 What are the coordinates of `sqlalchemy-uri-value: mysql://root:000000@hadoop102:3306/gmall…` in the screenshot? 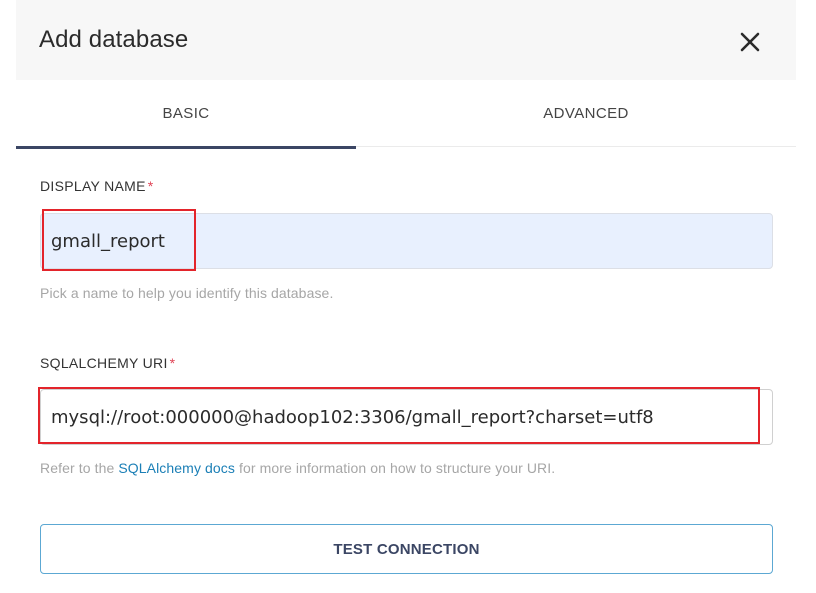 It's located at (352, 417).